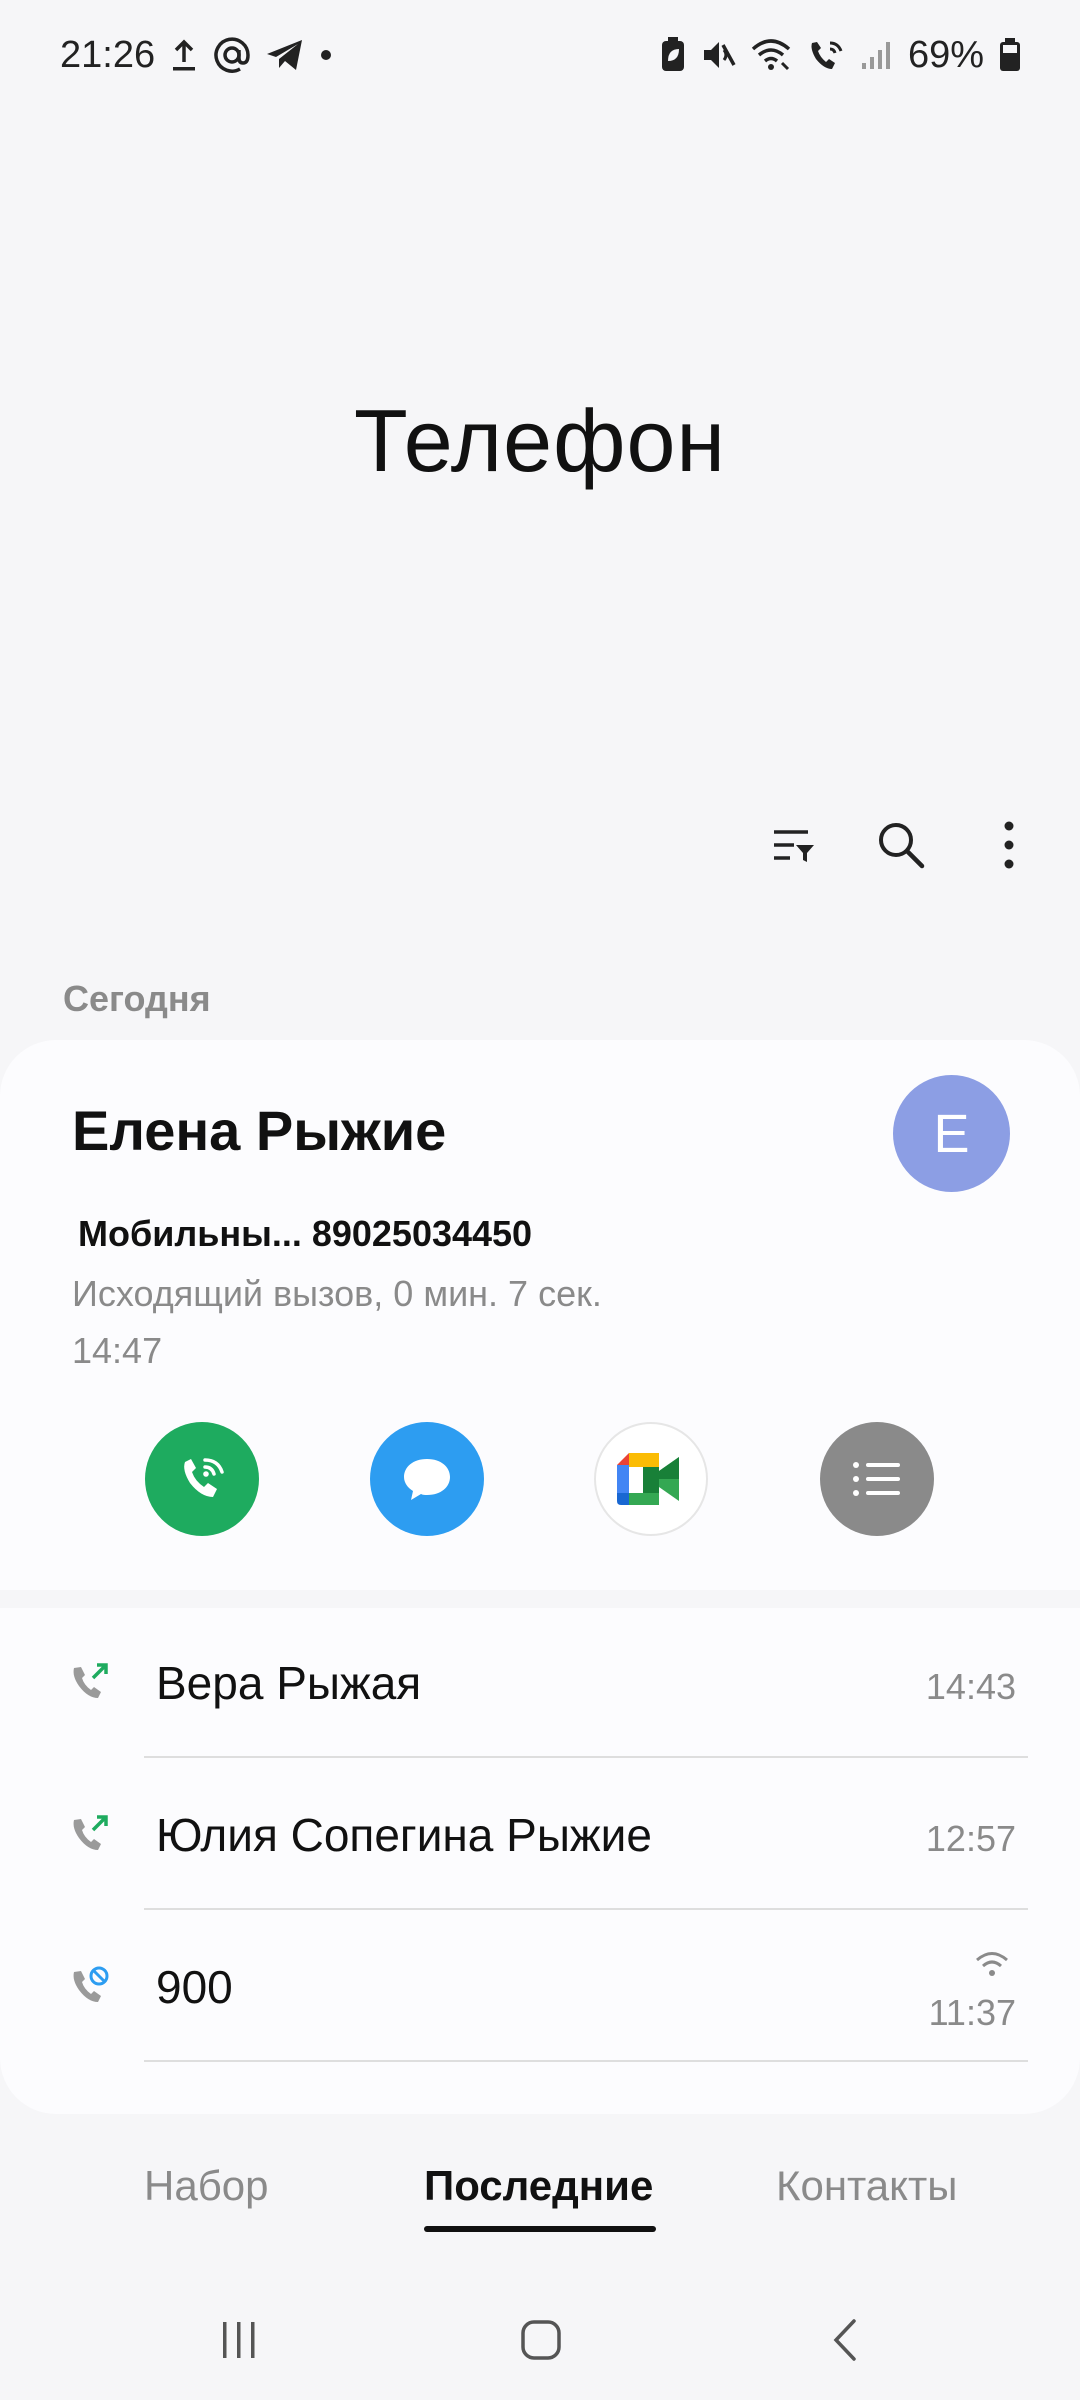 Image resolution: width=1080 pixels, height=2400 pixels. Describe the element at coordinates (137, 998) in the screenshot. I see `section-header-today: Сегодня` at that location.